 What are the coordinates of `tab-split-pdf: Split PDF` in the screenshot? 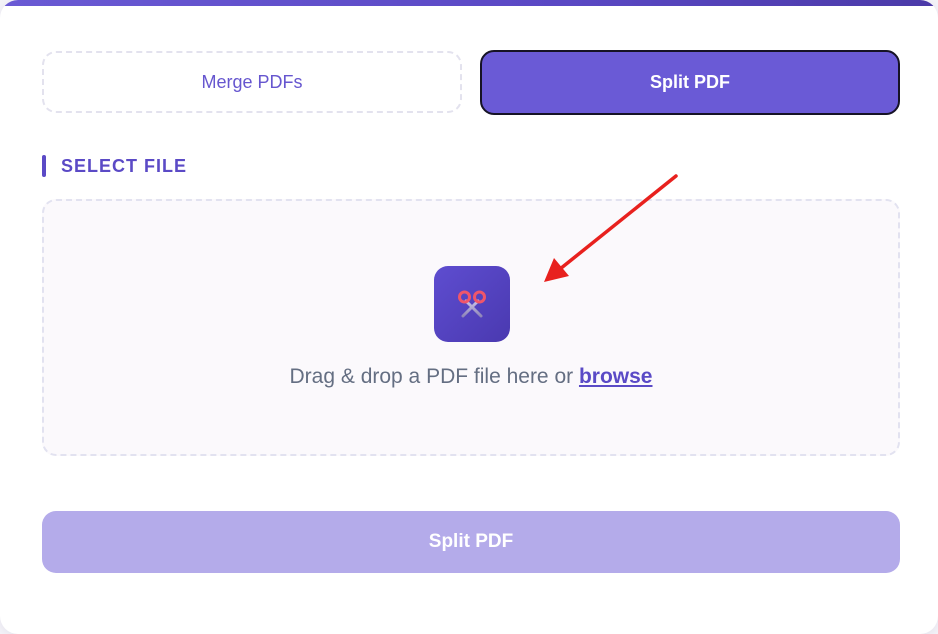 It's located at (690, 82).